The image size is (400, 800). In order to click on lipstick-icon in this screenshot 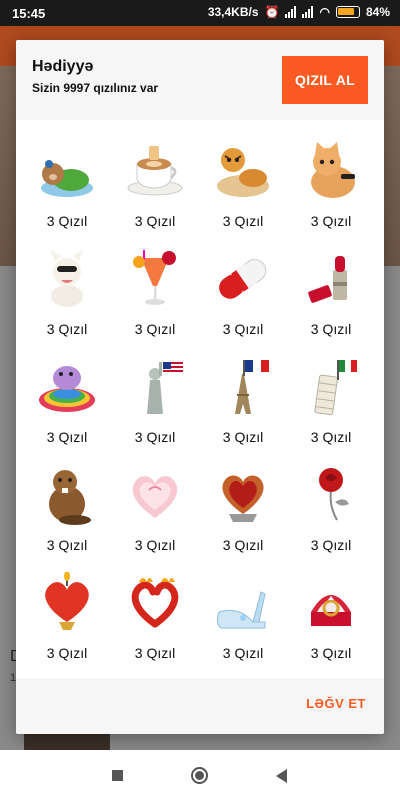, I will do `click(331, 279)`.